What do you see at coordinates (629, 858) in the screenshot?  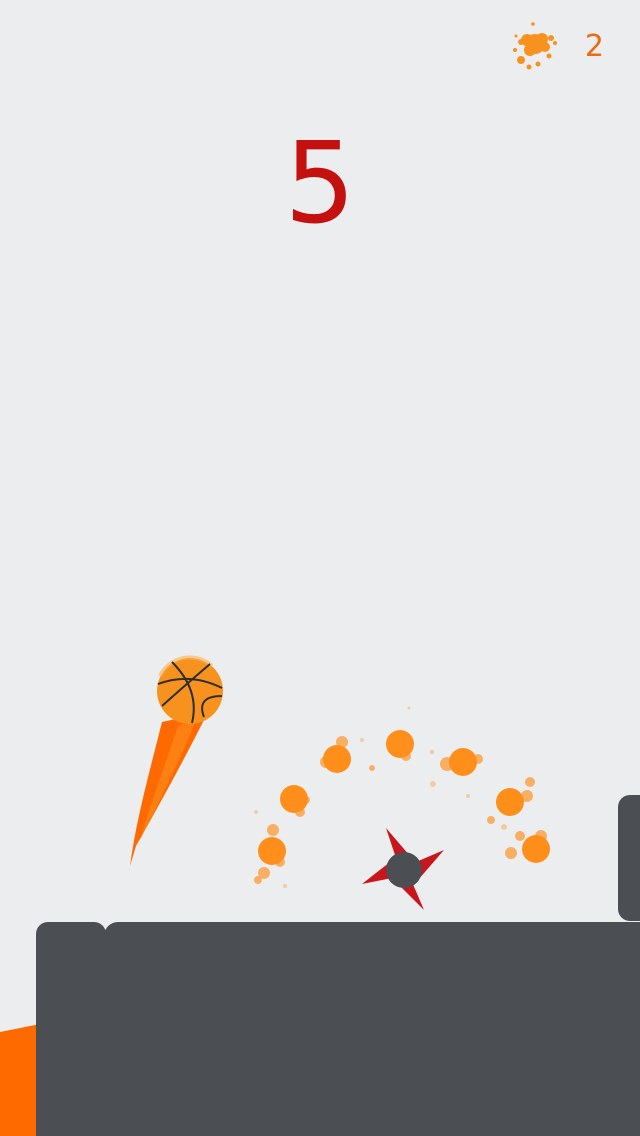 I see `right-ledge` at bounding box center [629, 858].